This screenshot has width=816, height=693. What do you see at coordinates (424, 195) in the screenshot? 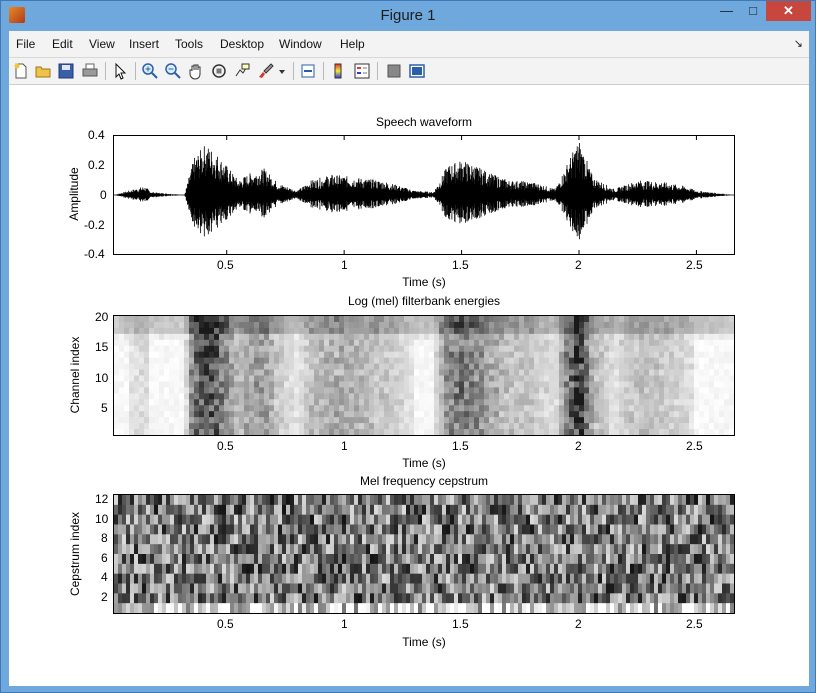
I see `plot1-axes` at bounding box center [424, 195].